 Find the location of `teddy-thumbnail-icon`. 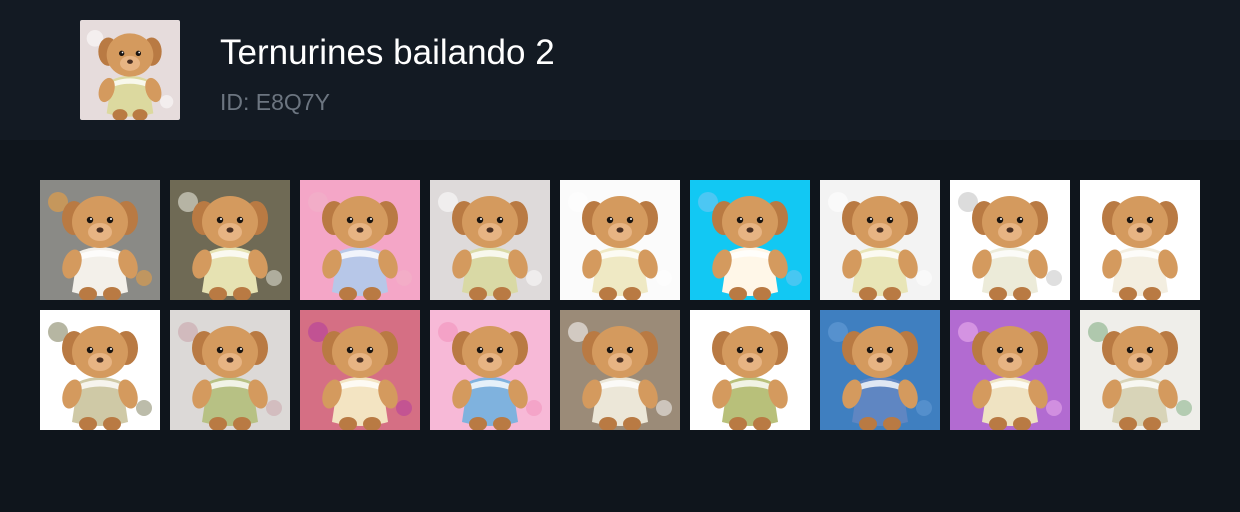

teddy-thumbnail-icon is located at coordinates (130, 70).